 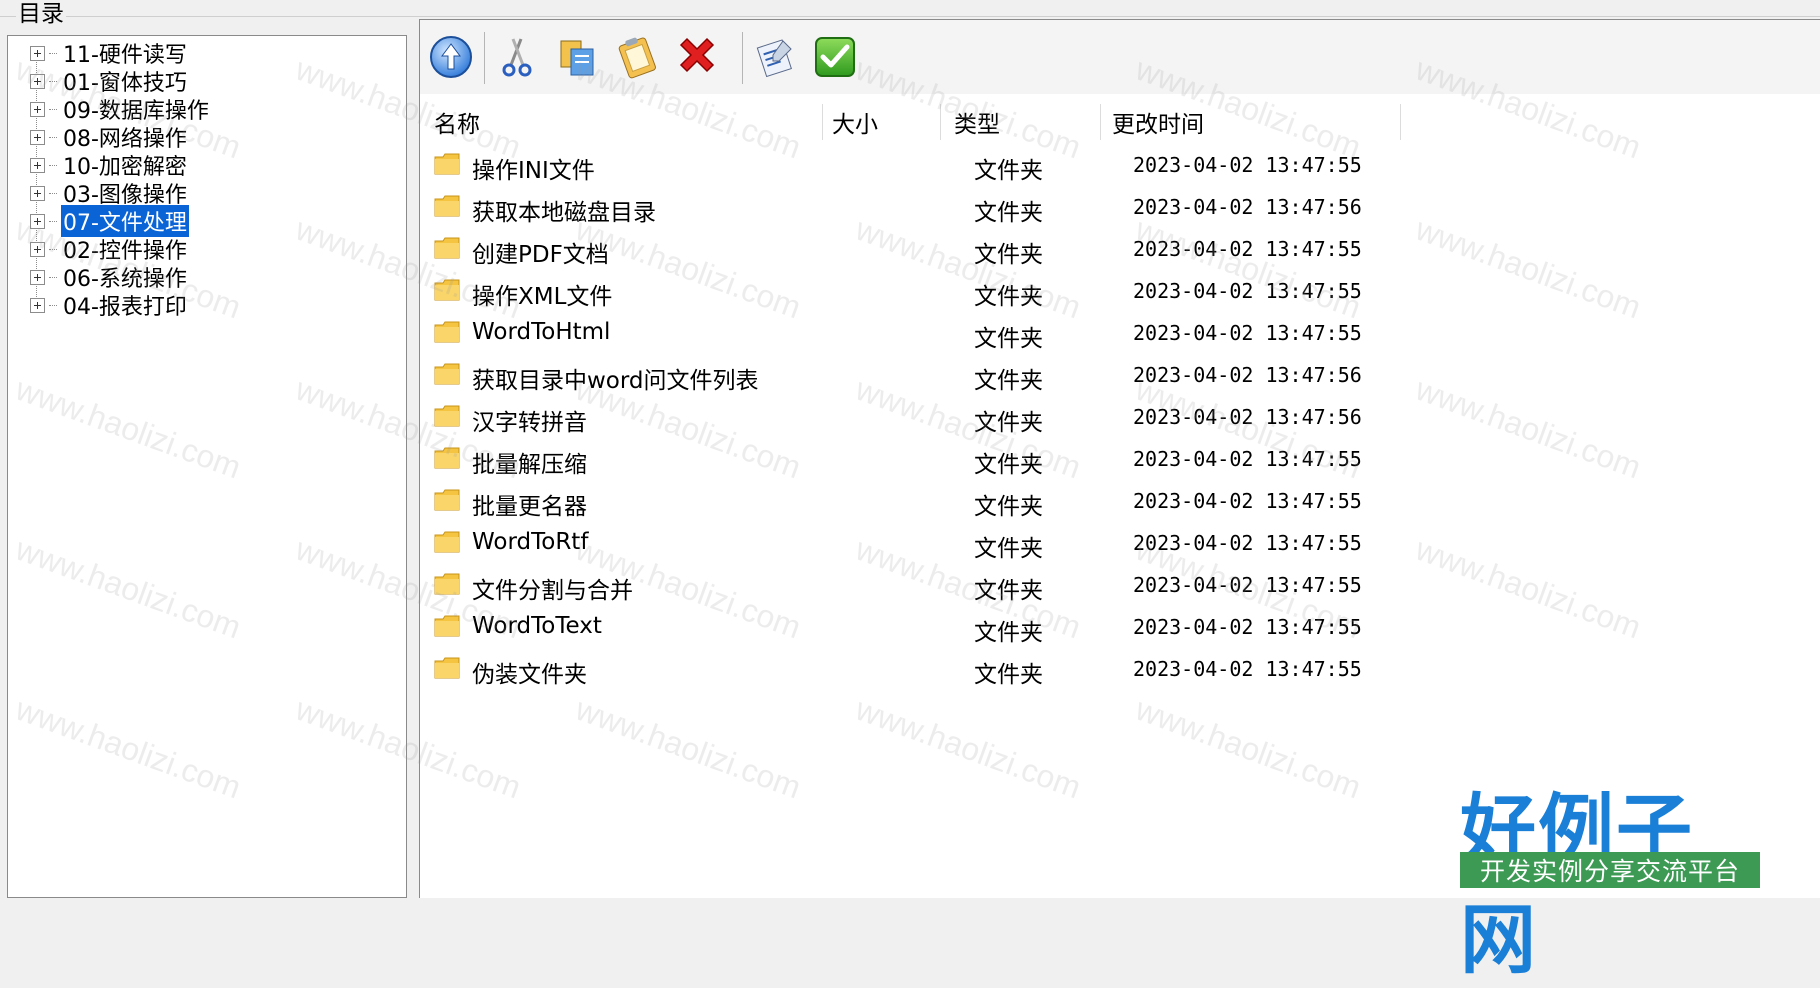 I want to click on tree-item-08: 08-网络操作, so click(x=109, y=138).